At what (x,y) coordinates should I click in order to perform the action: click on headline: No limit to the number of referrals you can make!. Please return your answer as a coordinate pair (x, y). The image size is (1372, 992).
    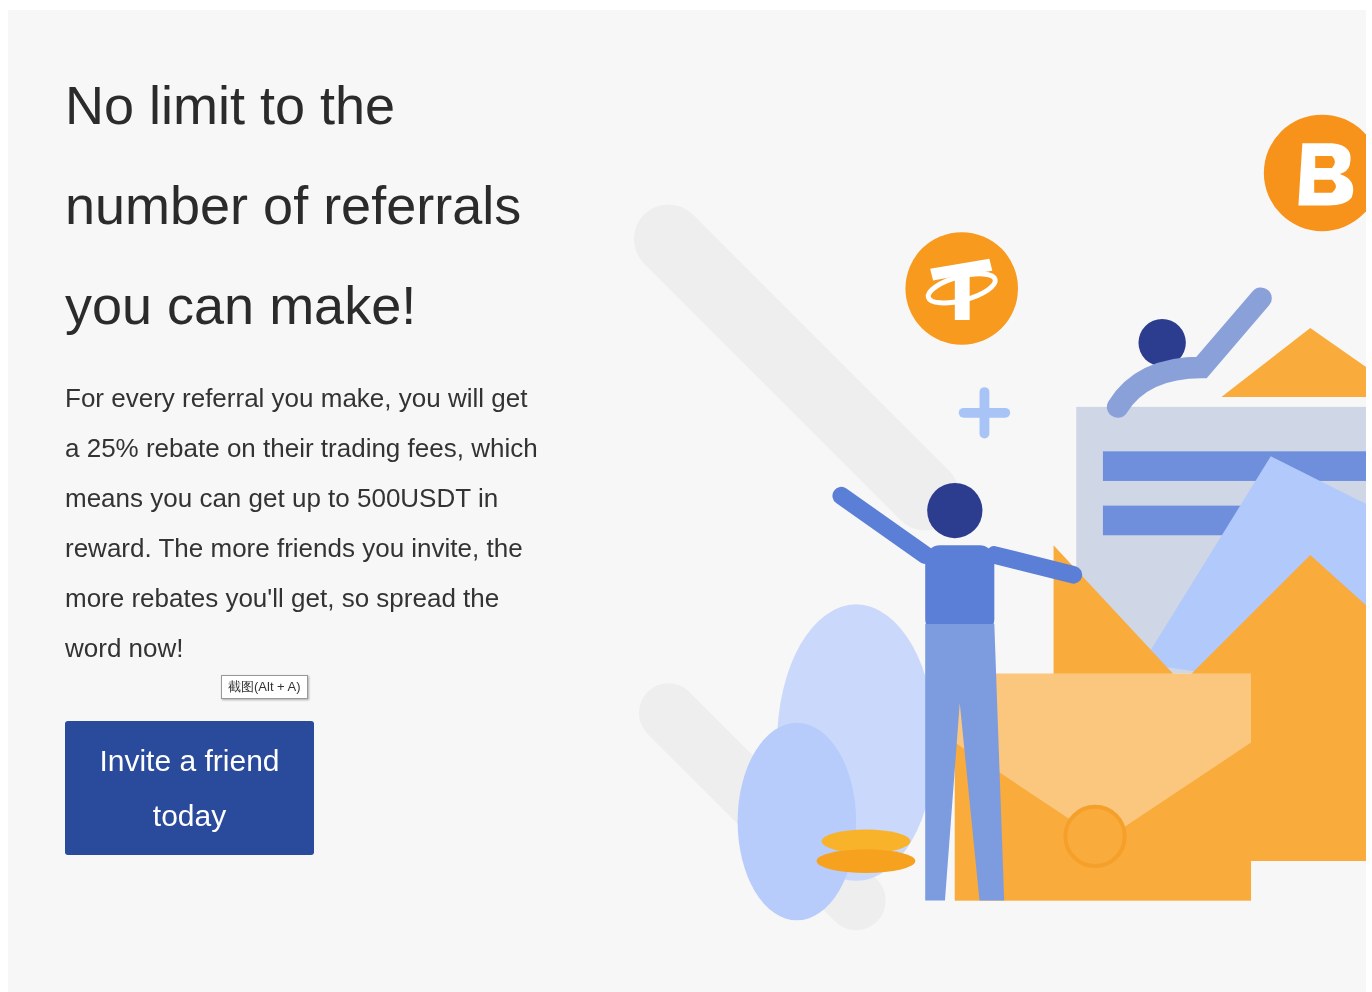
    Looking at the image, I should click on (294, 205).